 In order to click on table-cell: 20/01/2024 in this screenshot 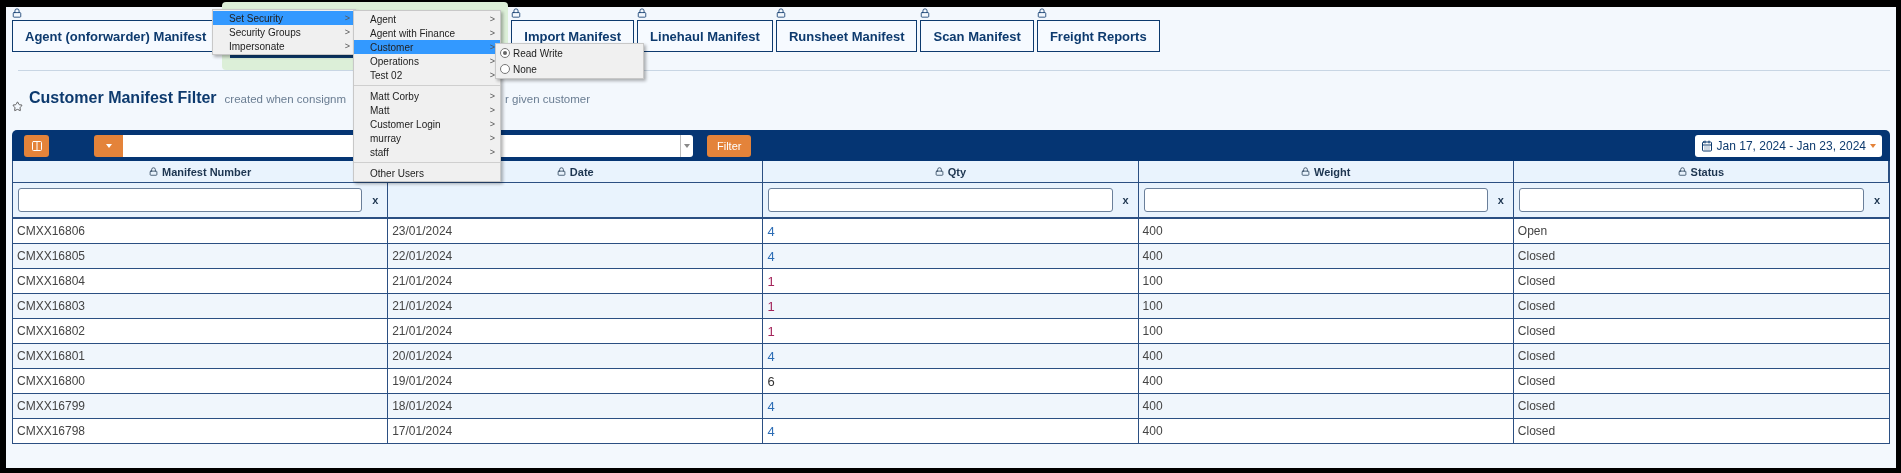, I will do `click(576, 356)`.